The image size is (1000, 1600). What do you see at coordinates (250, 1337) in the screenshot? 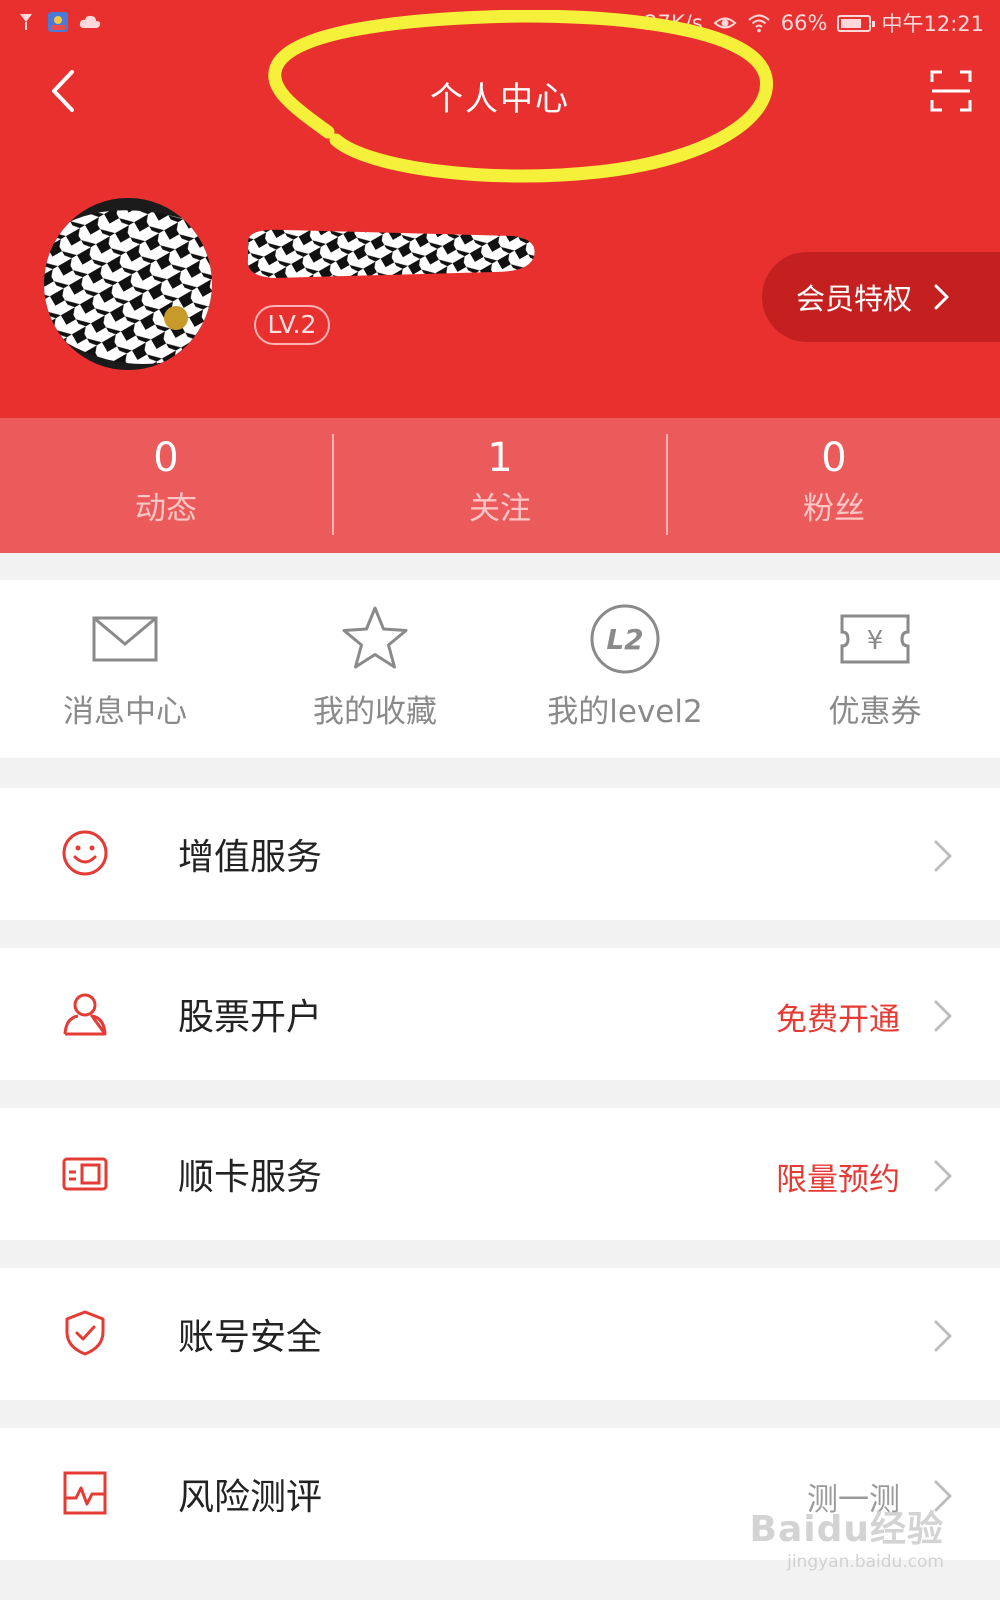
I see `menu-label: 账号安全` at bounding box center [250, 1337].